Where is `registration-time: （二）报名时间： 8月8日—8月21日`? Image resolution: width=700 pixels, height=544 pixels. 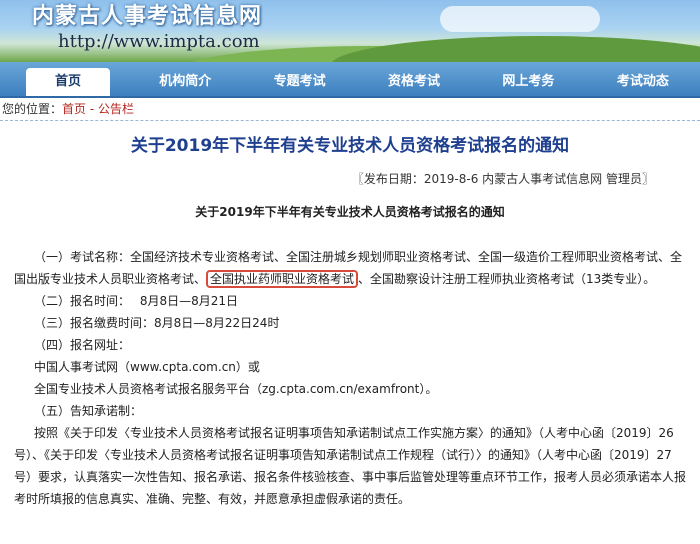
registration-time: （二）报名时间： 8月8日—8月21日 is located at coordinates (136, 301).